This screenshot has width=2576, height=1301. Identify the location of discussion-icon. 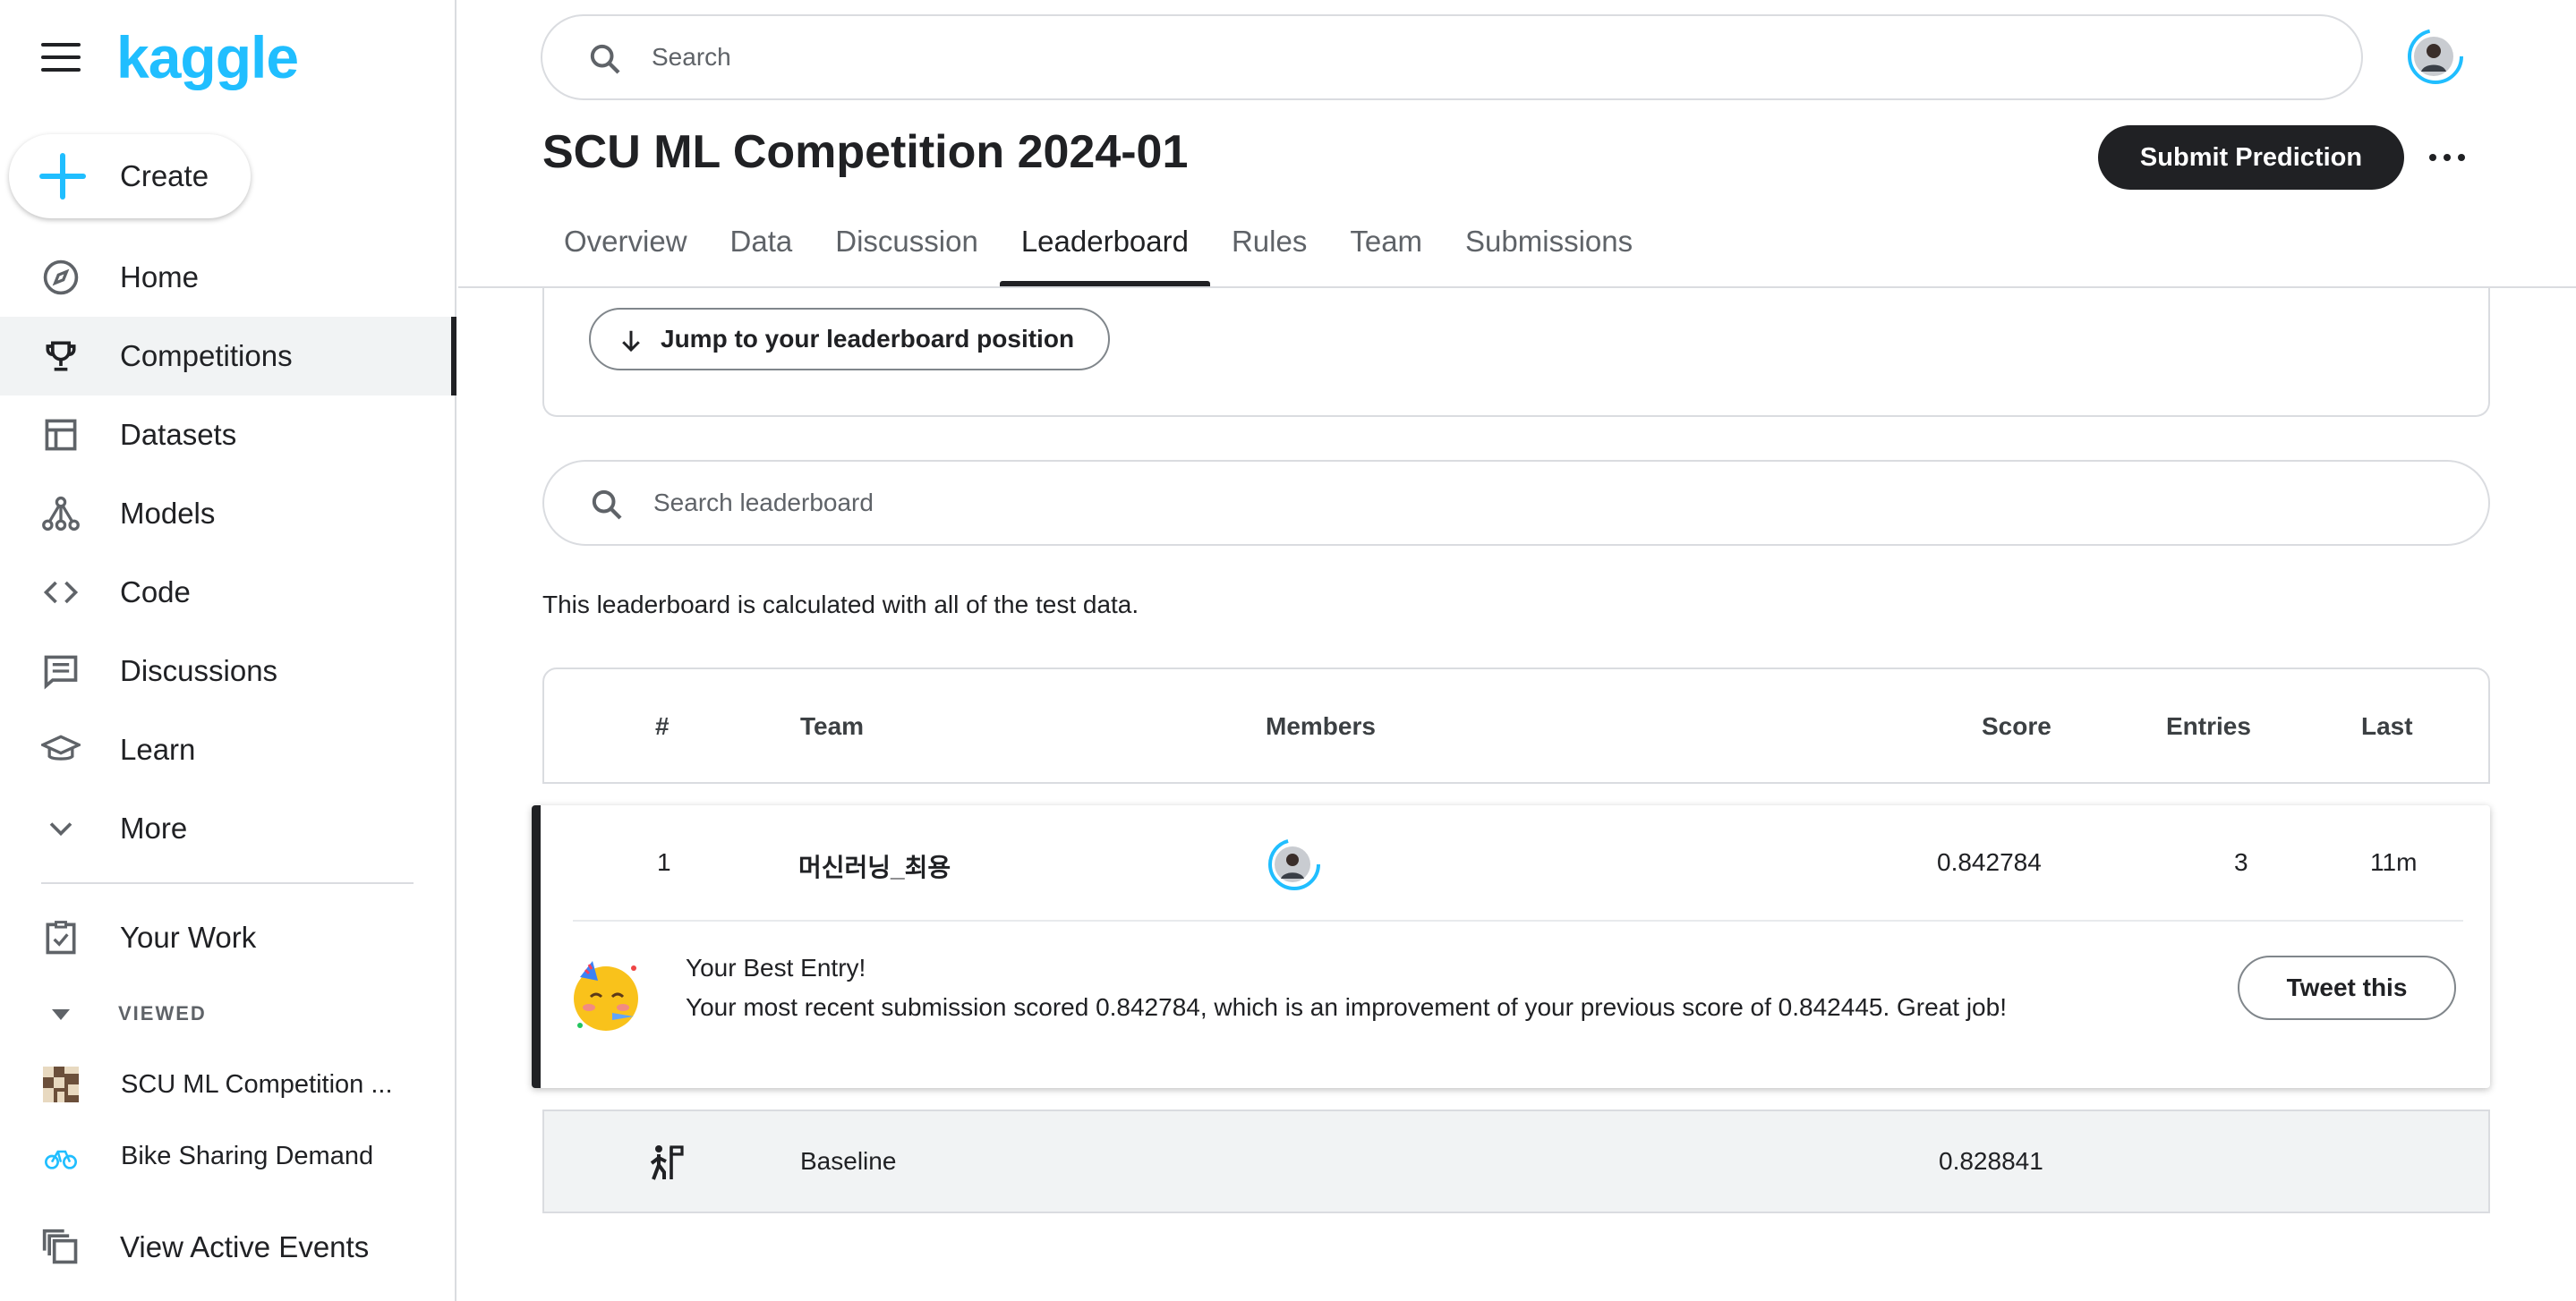
(61, 671).